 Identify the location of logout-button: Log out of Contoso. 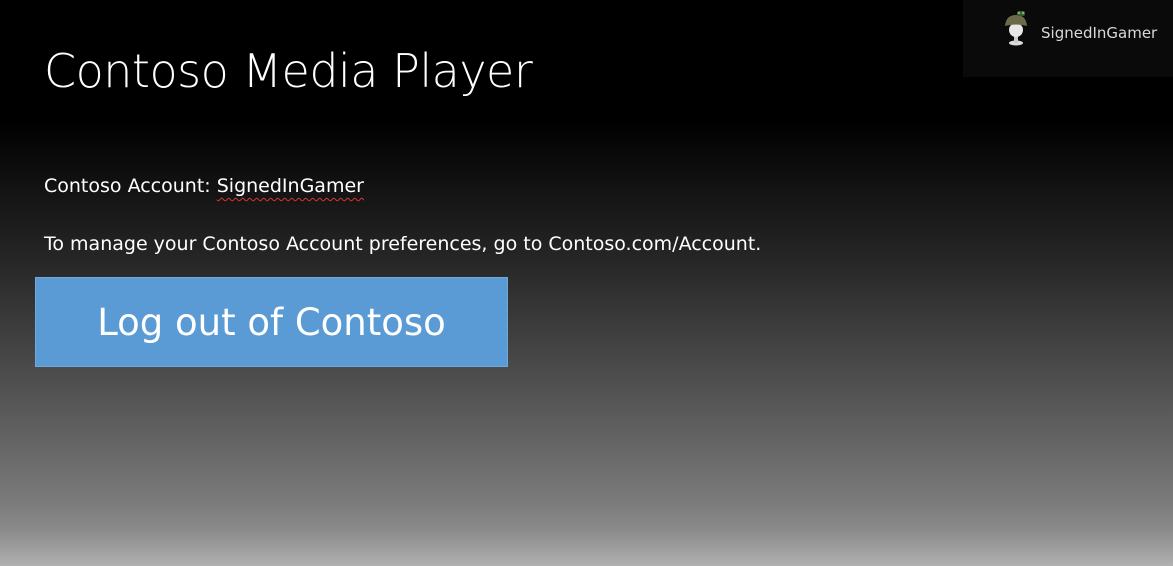
(271, 322).